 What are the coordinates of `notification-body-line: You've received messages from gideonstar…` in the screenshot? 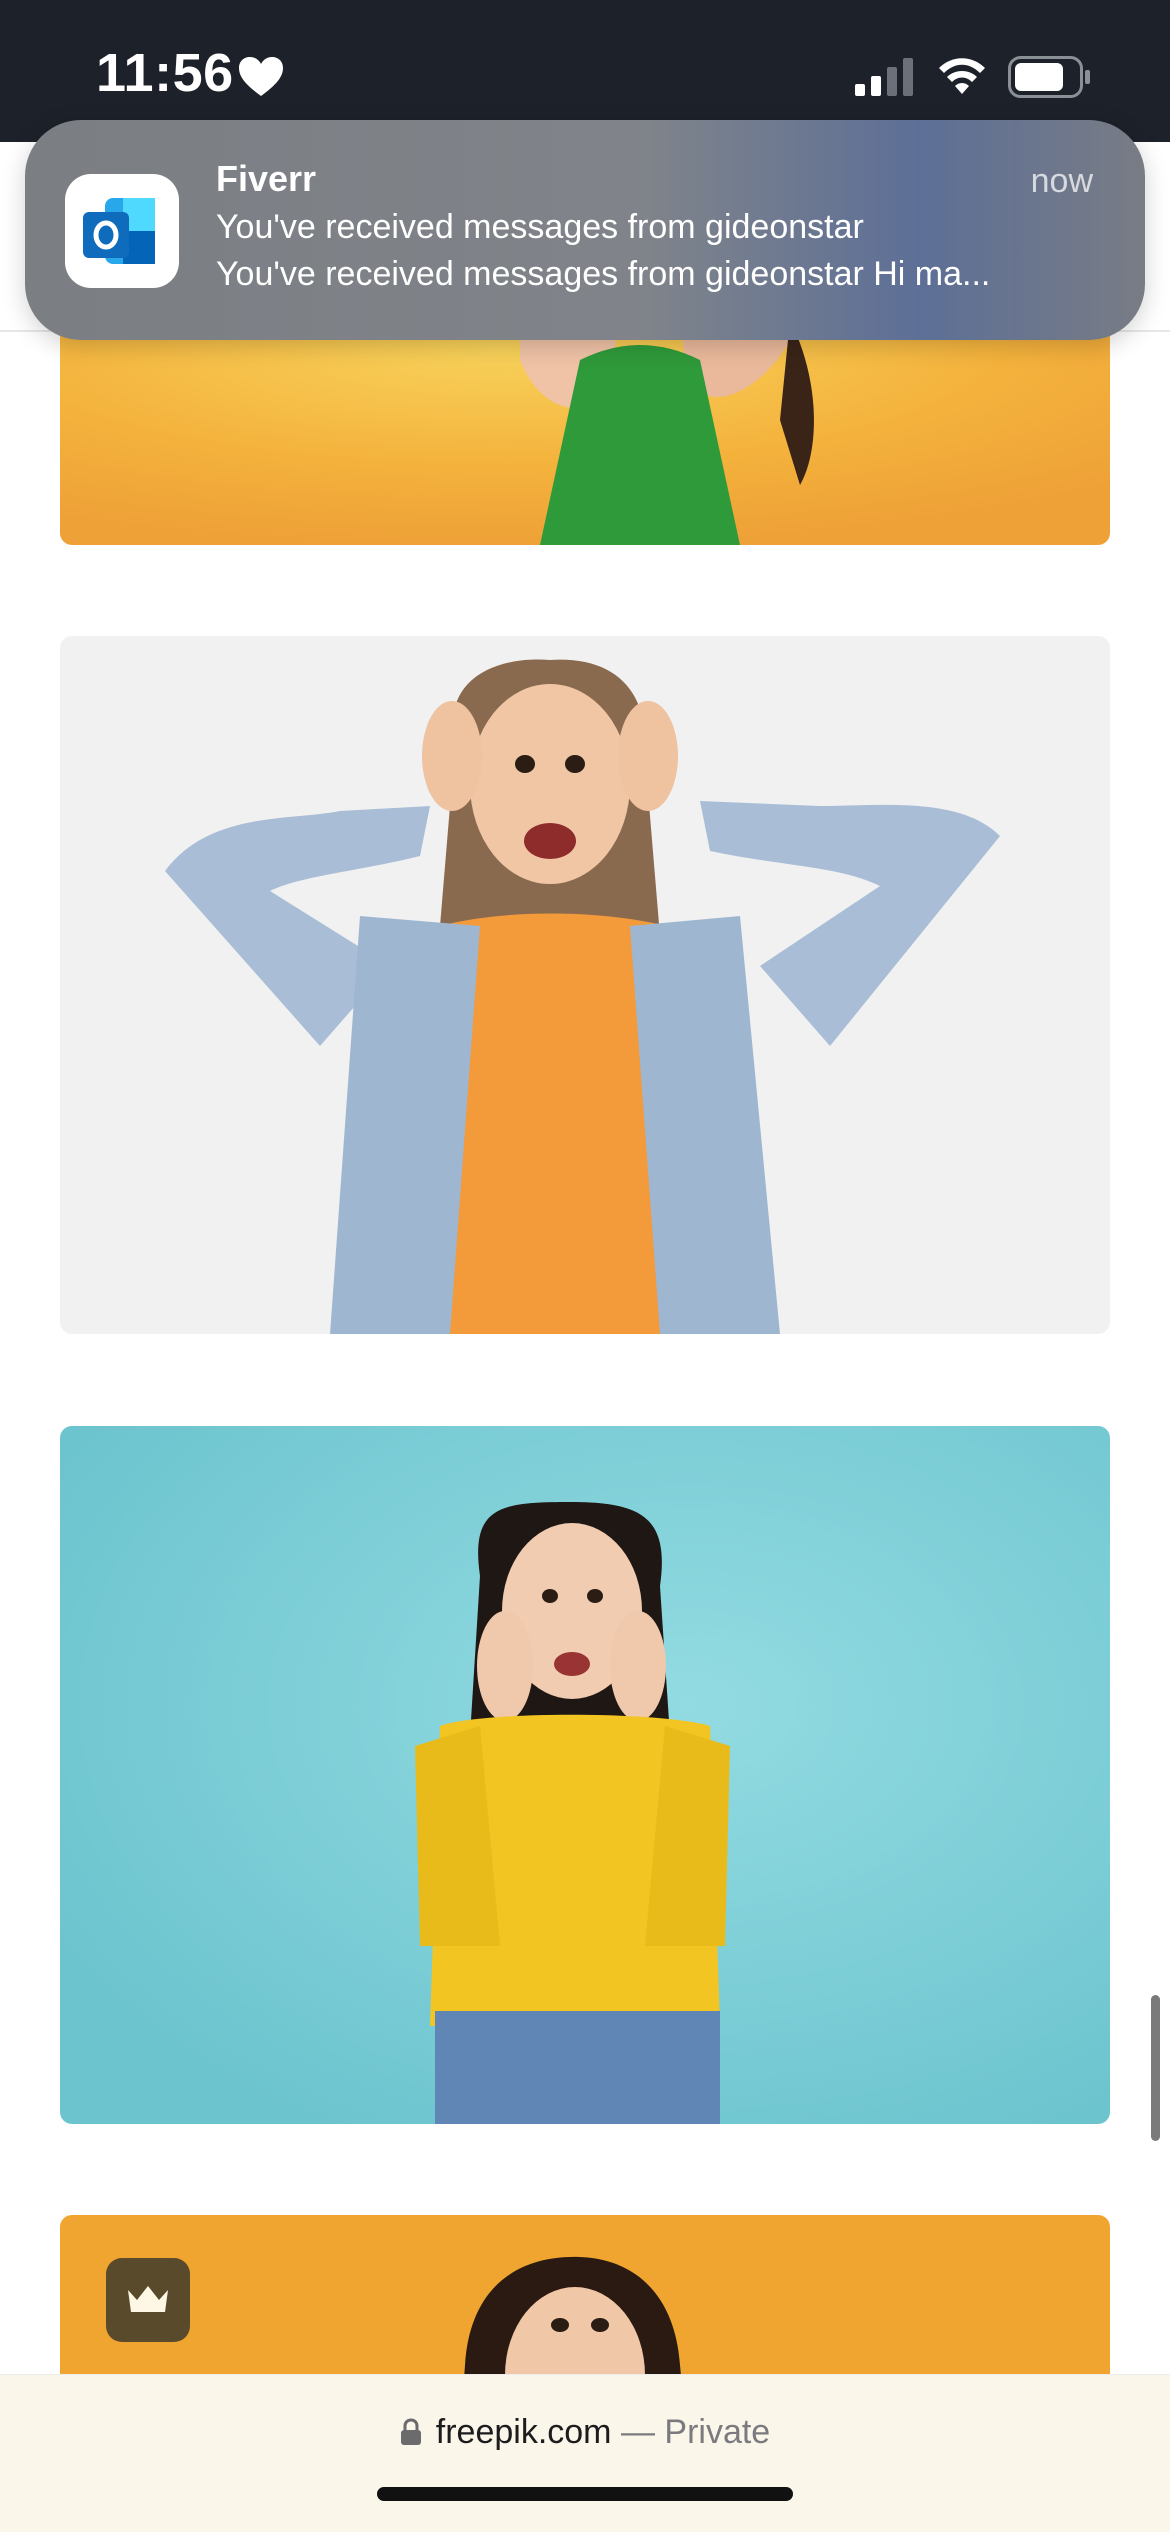 It's located at (603, 274).